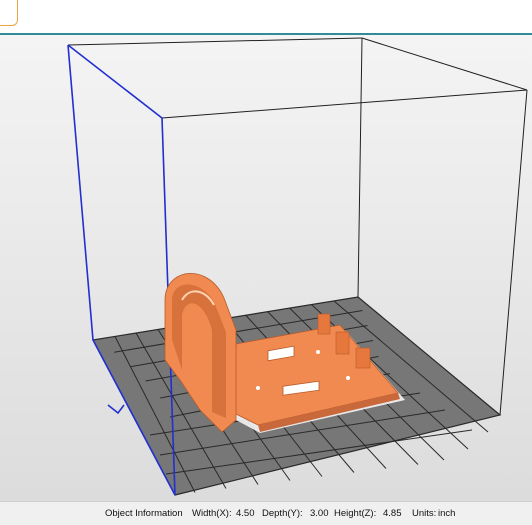  Describe the element at coordinates (282, 513) in the screenshot. I see `depth-label: Depth(Y):` at that location.